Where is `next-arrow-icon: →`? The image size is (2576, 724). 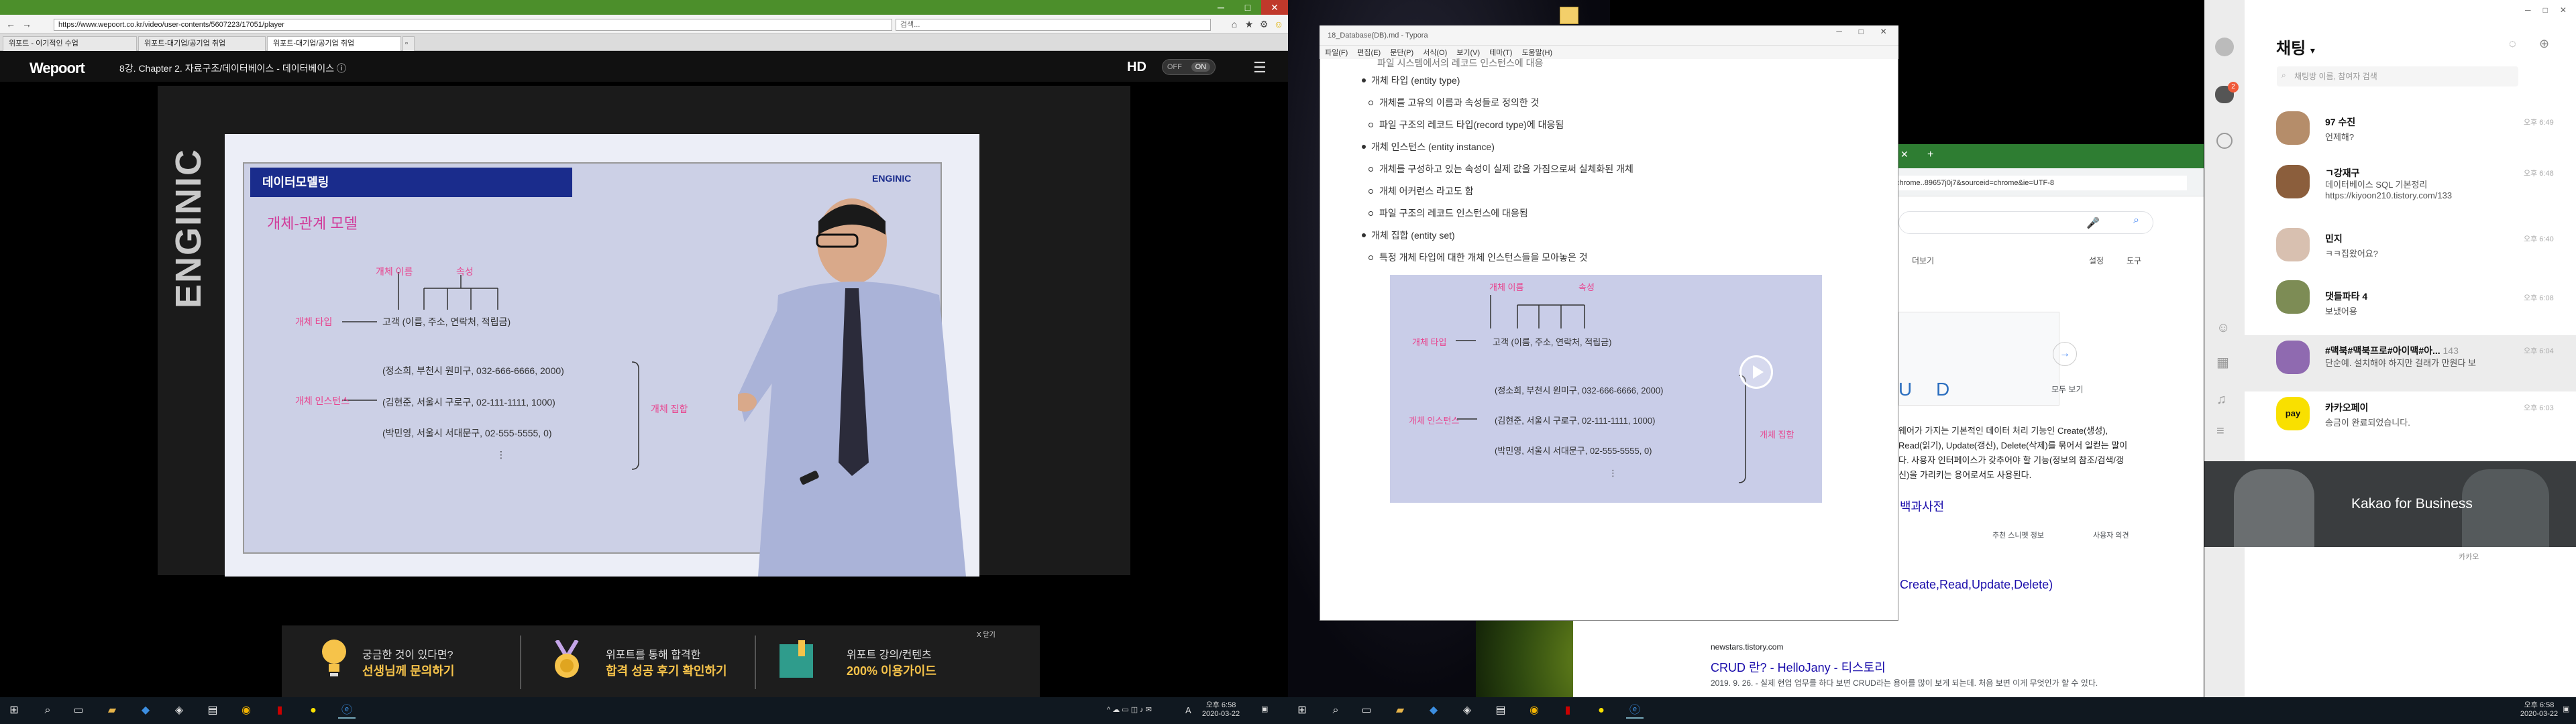
next-arrow-icon: → is located at coordinates (2065, 354).